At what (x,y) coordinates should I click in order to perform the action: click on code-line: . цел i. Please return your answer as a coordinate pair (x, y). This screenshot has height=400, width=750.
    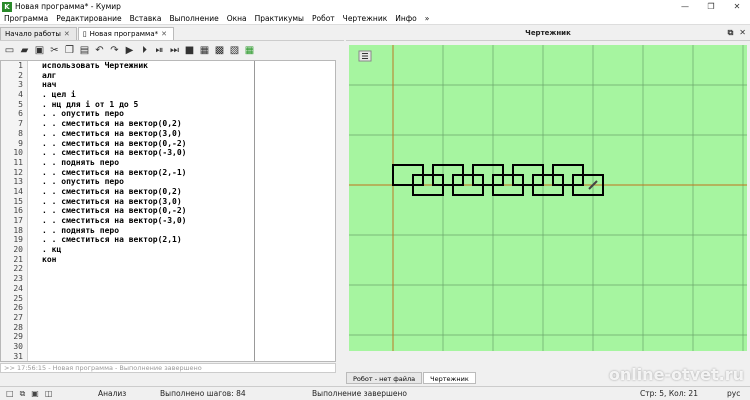
    Looking at the image, I should click on (148, 95).